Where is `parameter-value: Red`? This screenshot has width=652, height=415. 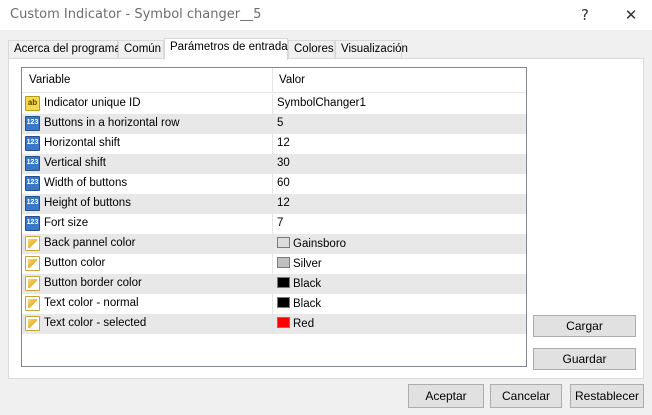
parameter-value: Red is located at coordinates (295, 323).